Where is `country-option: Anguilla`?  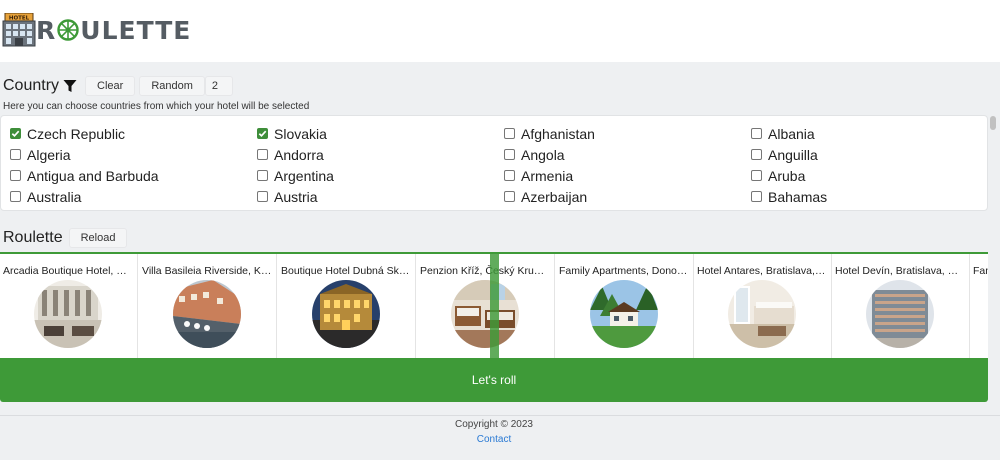 country-option: Anguilla is located at coordinates (869, 154).